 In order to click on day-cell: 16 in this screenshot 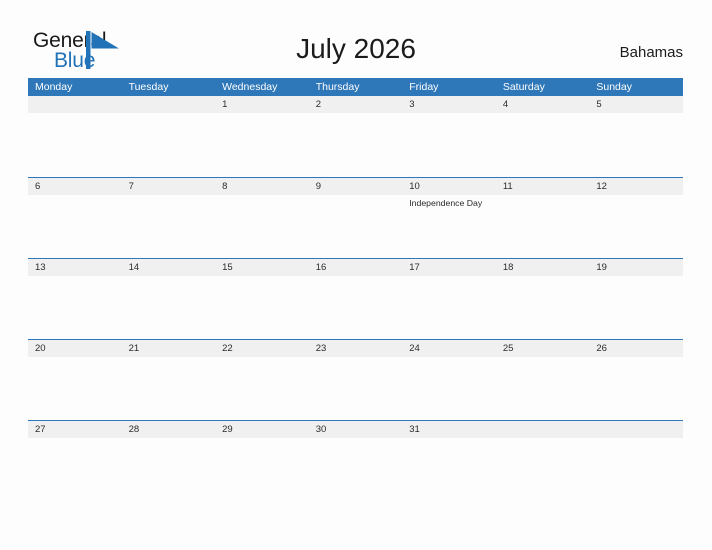, I will do `click(356, 298)`.